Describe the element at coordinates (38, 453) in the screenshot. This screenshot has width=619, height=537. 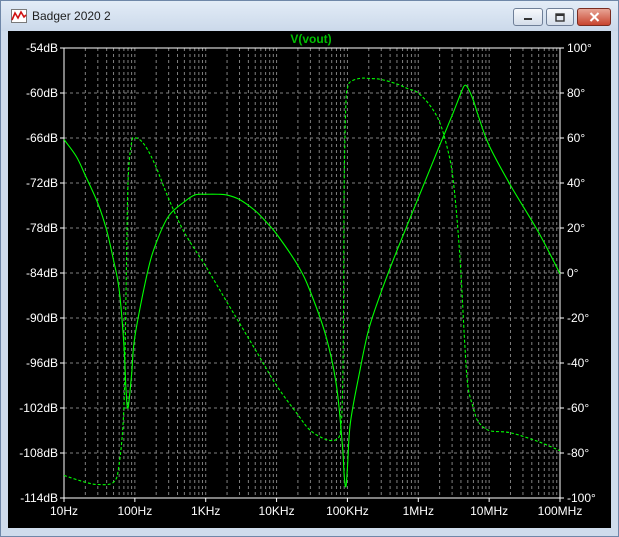
I see `y-tick-label: -108dB` at that location.